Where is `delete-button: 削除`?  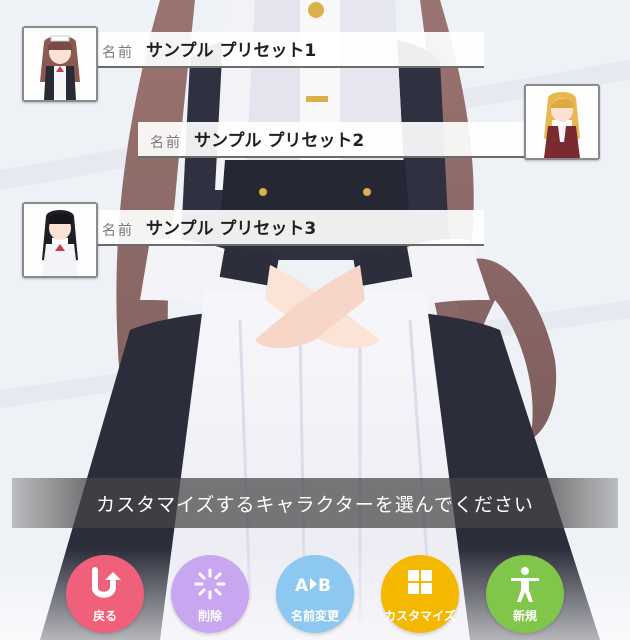 delete-button: 削除 is located at coordinates (210, 594).